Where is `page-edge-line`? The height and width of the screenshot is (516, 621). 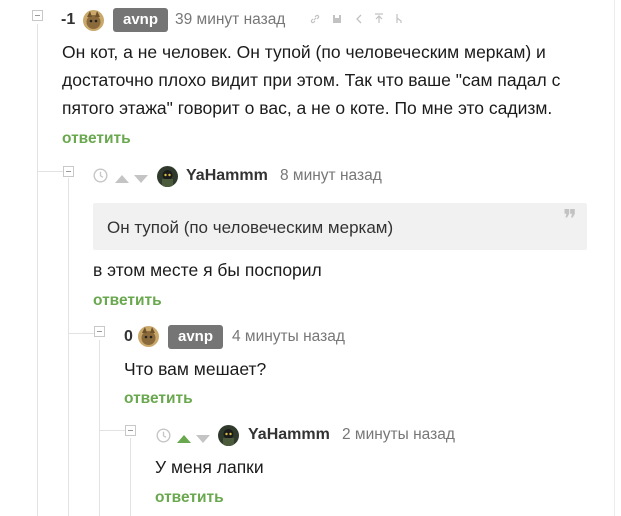 page-edge-line is located at coordinates (614, 258).